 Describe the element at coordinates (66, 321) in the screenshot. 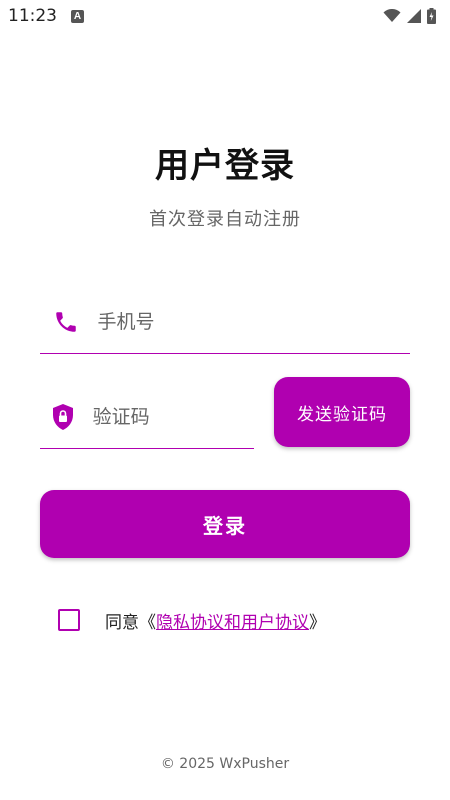

I see `phone-icon` at that location.